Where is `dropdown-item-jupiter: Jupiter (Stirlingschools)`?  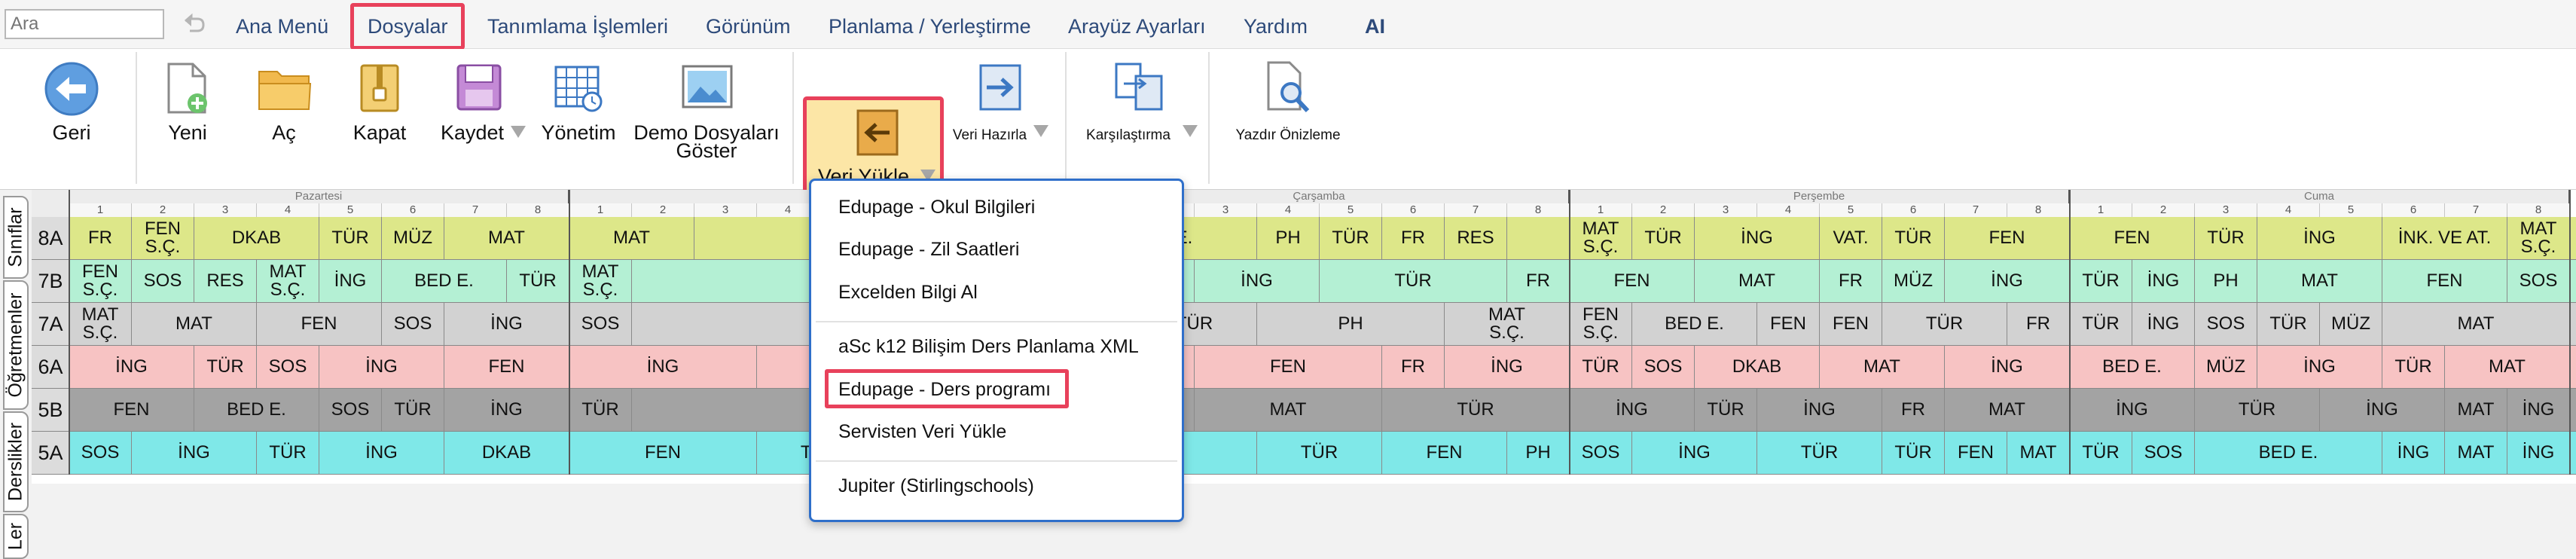 dropdown-item-jupiter: Jupiter (Stirlingschools) is located at coordinates (936, 486).